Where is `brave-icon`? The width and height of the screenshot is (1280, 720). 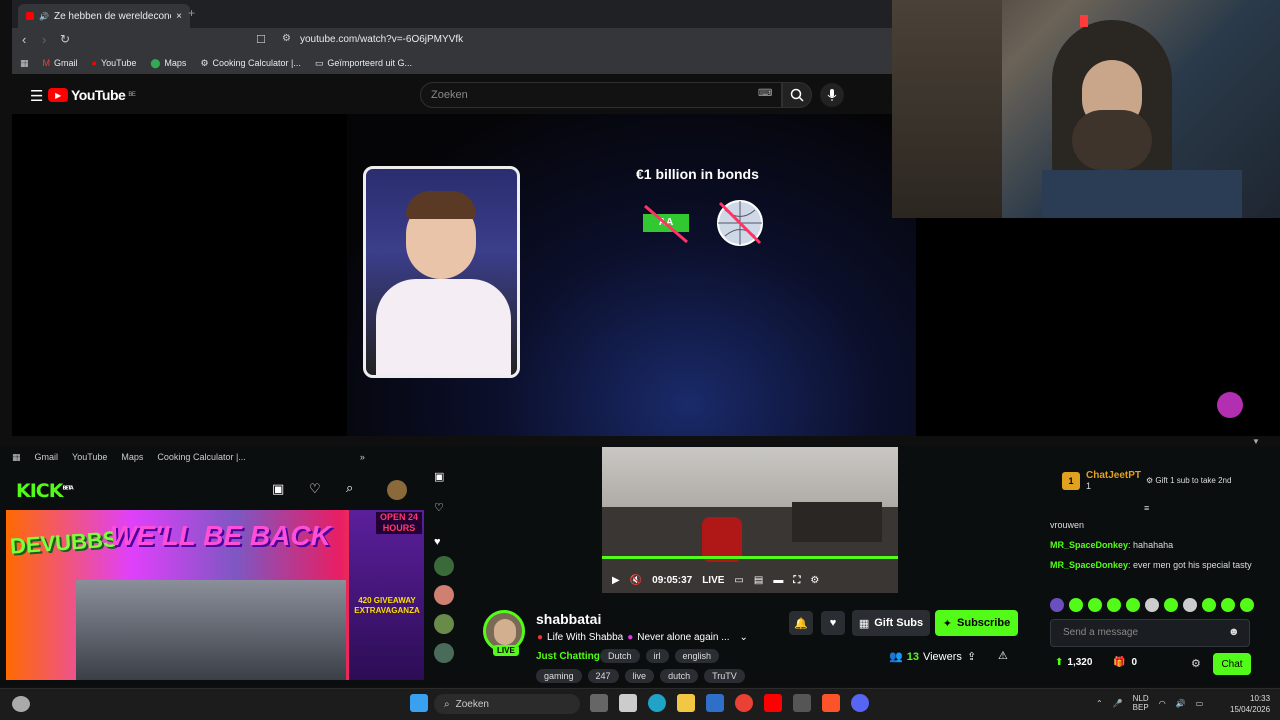
brave-icon is located at coordinates (831, 703).